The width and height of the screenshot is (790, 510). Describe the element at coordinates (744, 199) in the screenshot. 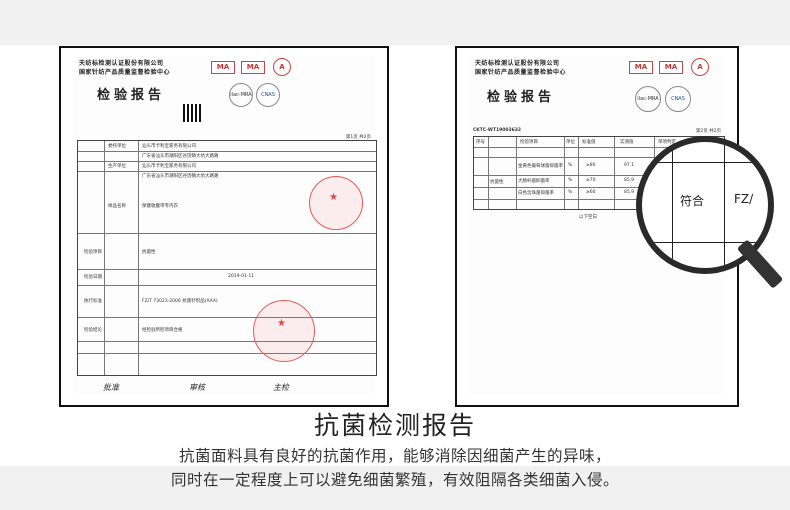

I see `magnified-text-standard: FZ/` at that location.